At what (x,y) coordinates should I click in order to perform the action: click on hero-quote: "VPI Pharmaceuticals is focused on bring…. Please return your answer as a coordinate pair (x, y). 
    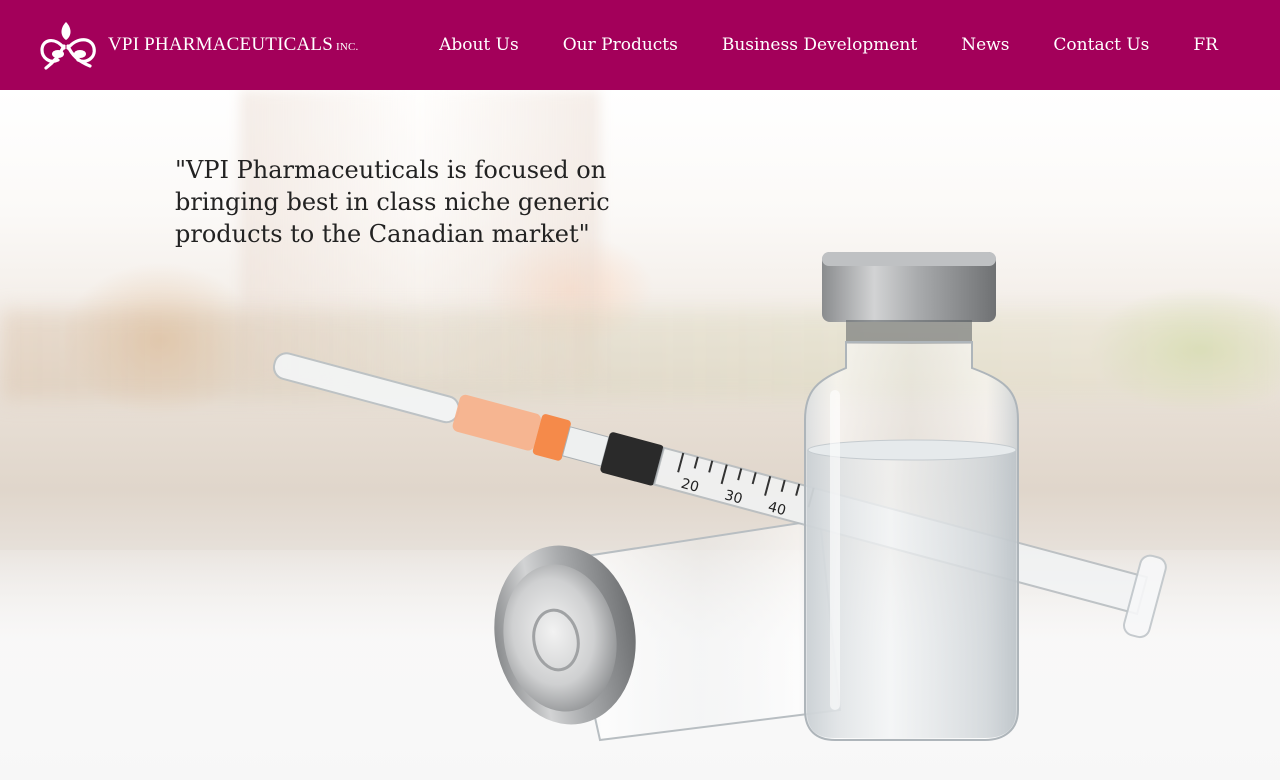
    Looking at the image, I should click on (392, 202).